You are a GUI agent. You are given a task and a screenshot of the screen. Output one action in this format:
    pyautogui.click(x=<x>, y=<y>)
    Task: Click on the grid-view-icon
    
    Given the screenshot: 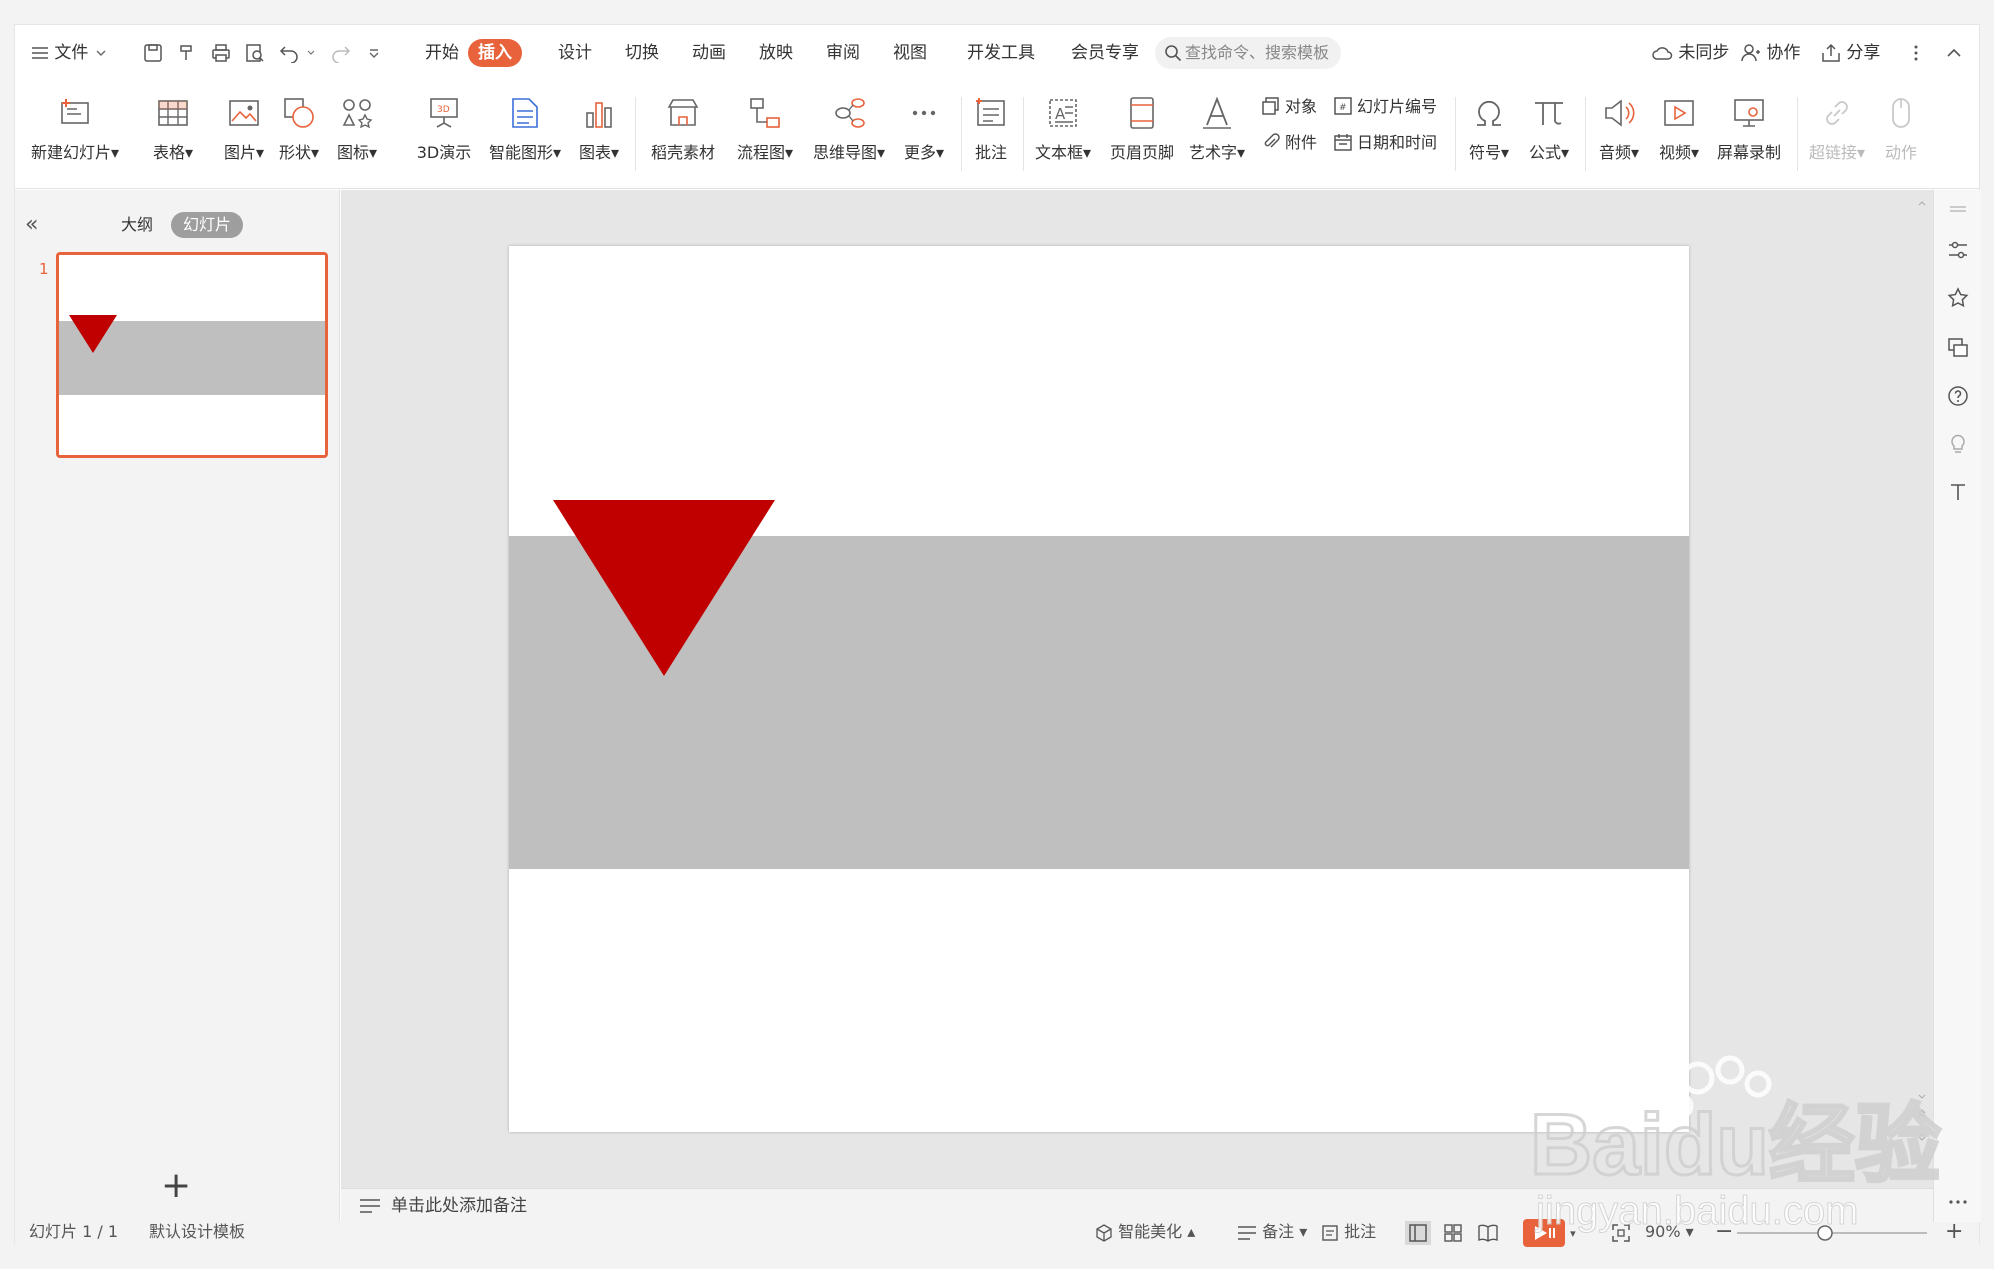 What is the action you would take?
    pyautogui.click(x=1453, y=1232)
    